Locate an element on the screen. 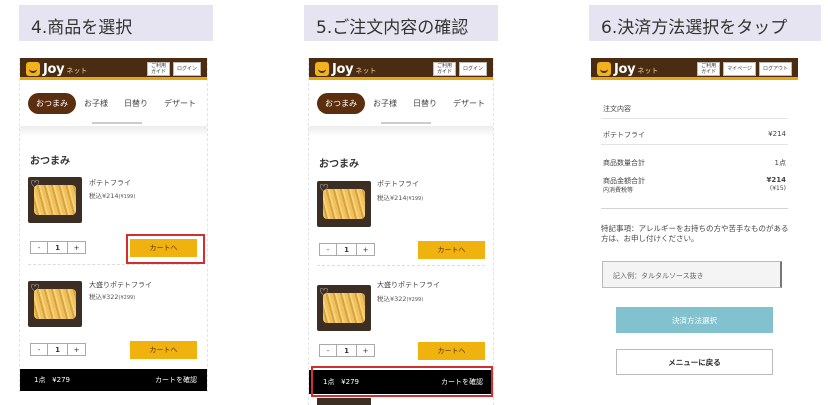  mypage-button: マイページ is located at coordinates (739, 69).